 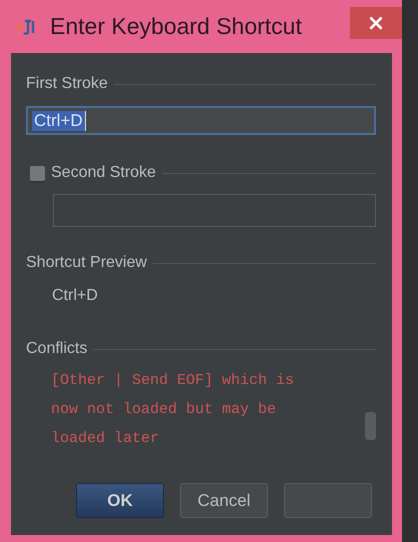 What do you see at coordinates (75, 296) in the screenshot?
I see `shortcut-preview: Ctrl+D` at bounding box center [75, 296].